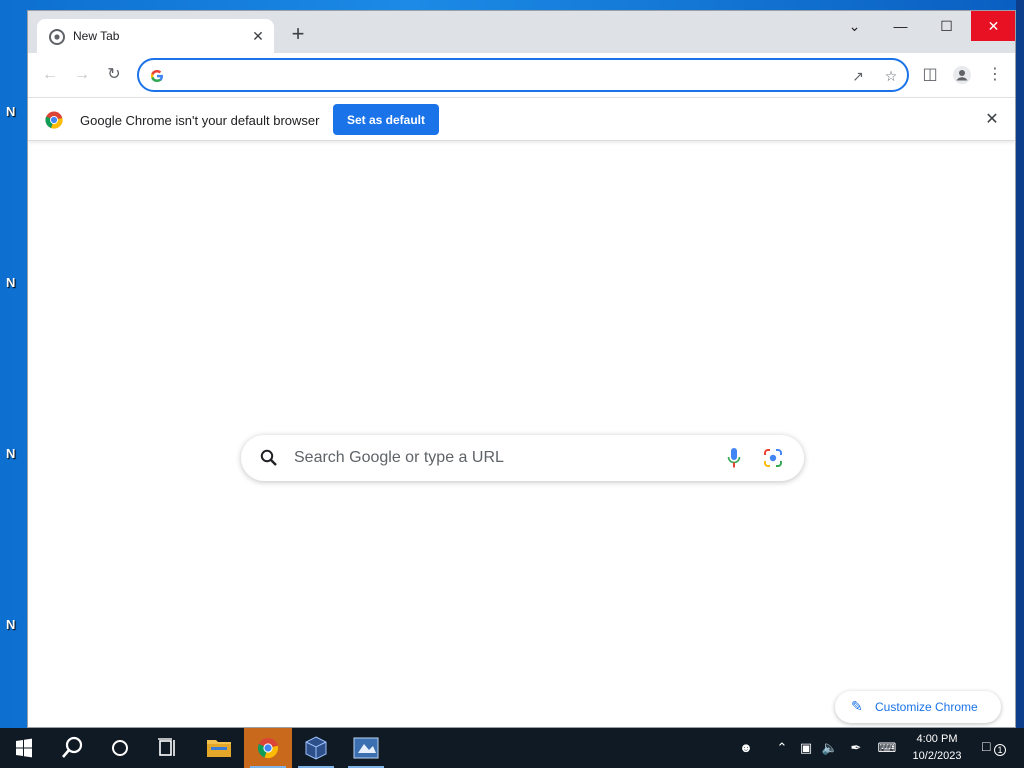 Image resolution: width=1024 pixels, height=768 pixels. I want to click on microphone-icon, so click(734, 458).